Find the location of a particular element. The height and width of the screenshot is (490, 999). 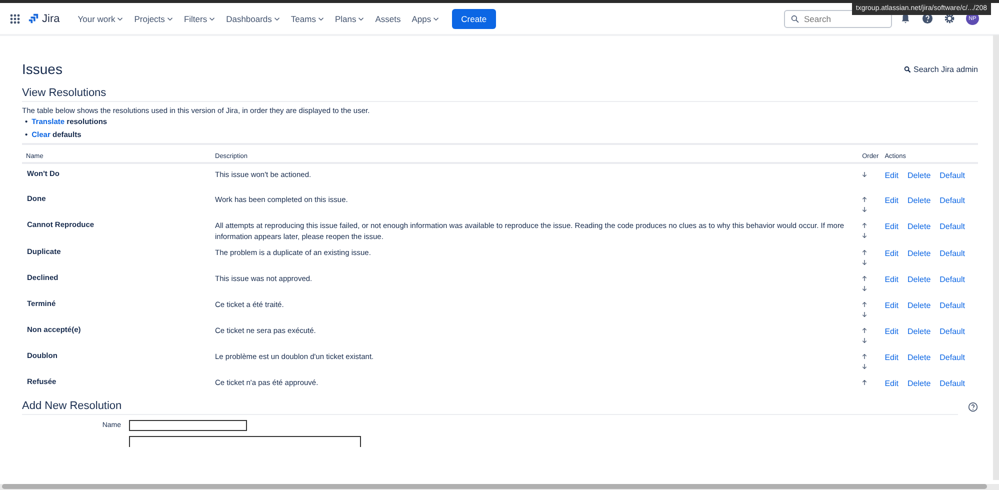

settings-icon is located at coordinates (949, 18).